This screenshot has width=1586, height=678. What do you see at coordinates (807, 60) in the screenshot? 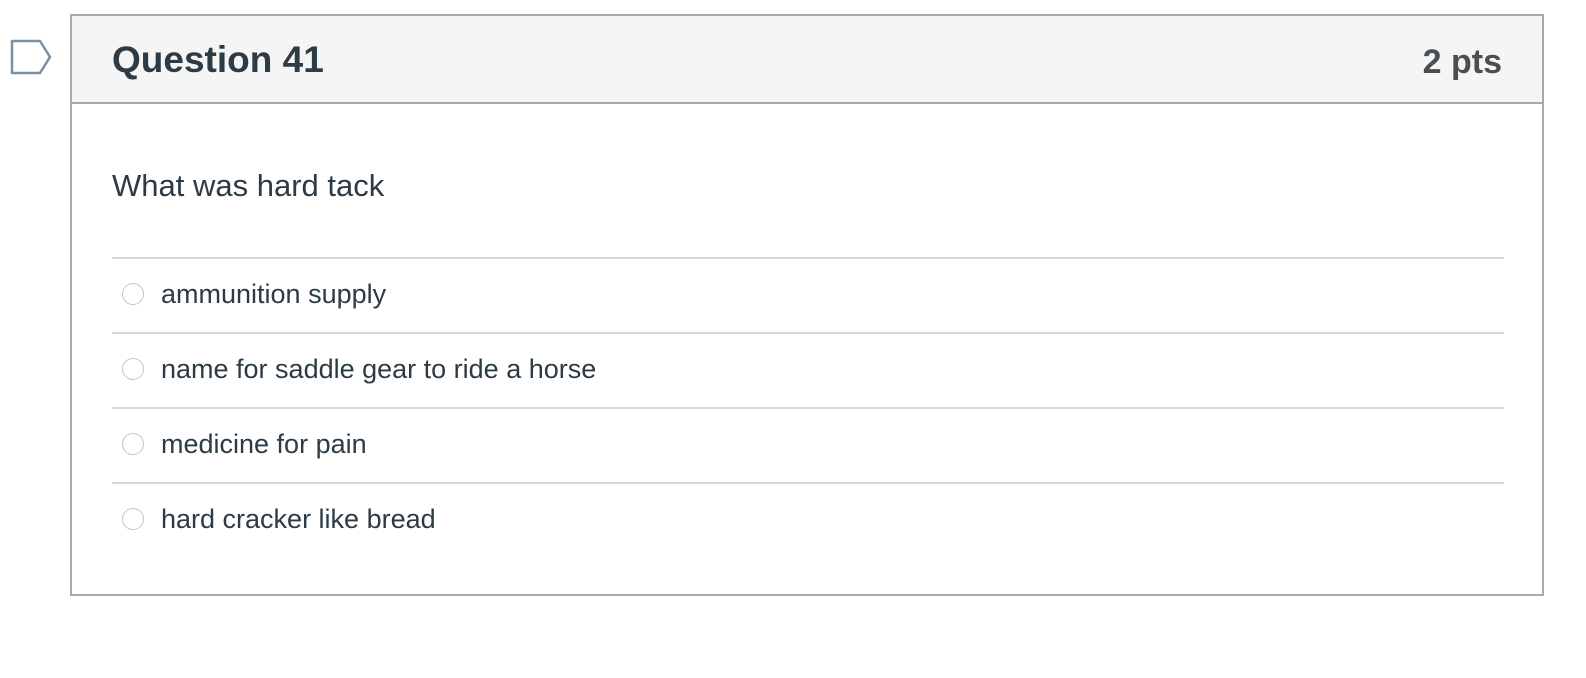
I see `question-header: Question 41 2 pts` at bounding box center [807, 60].